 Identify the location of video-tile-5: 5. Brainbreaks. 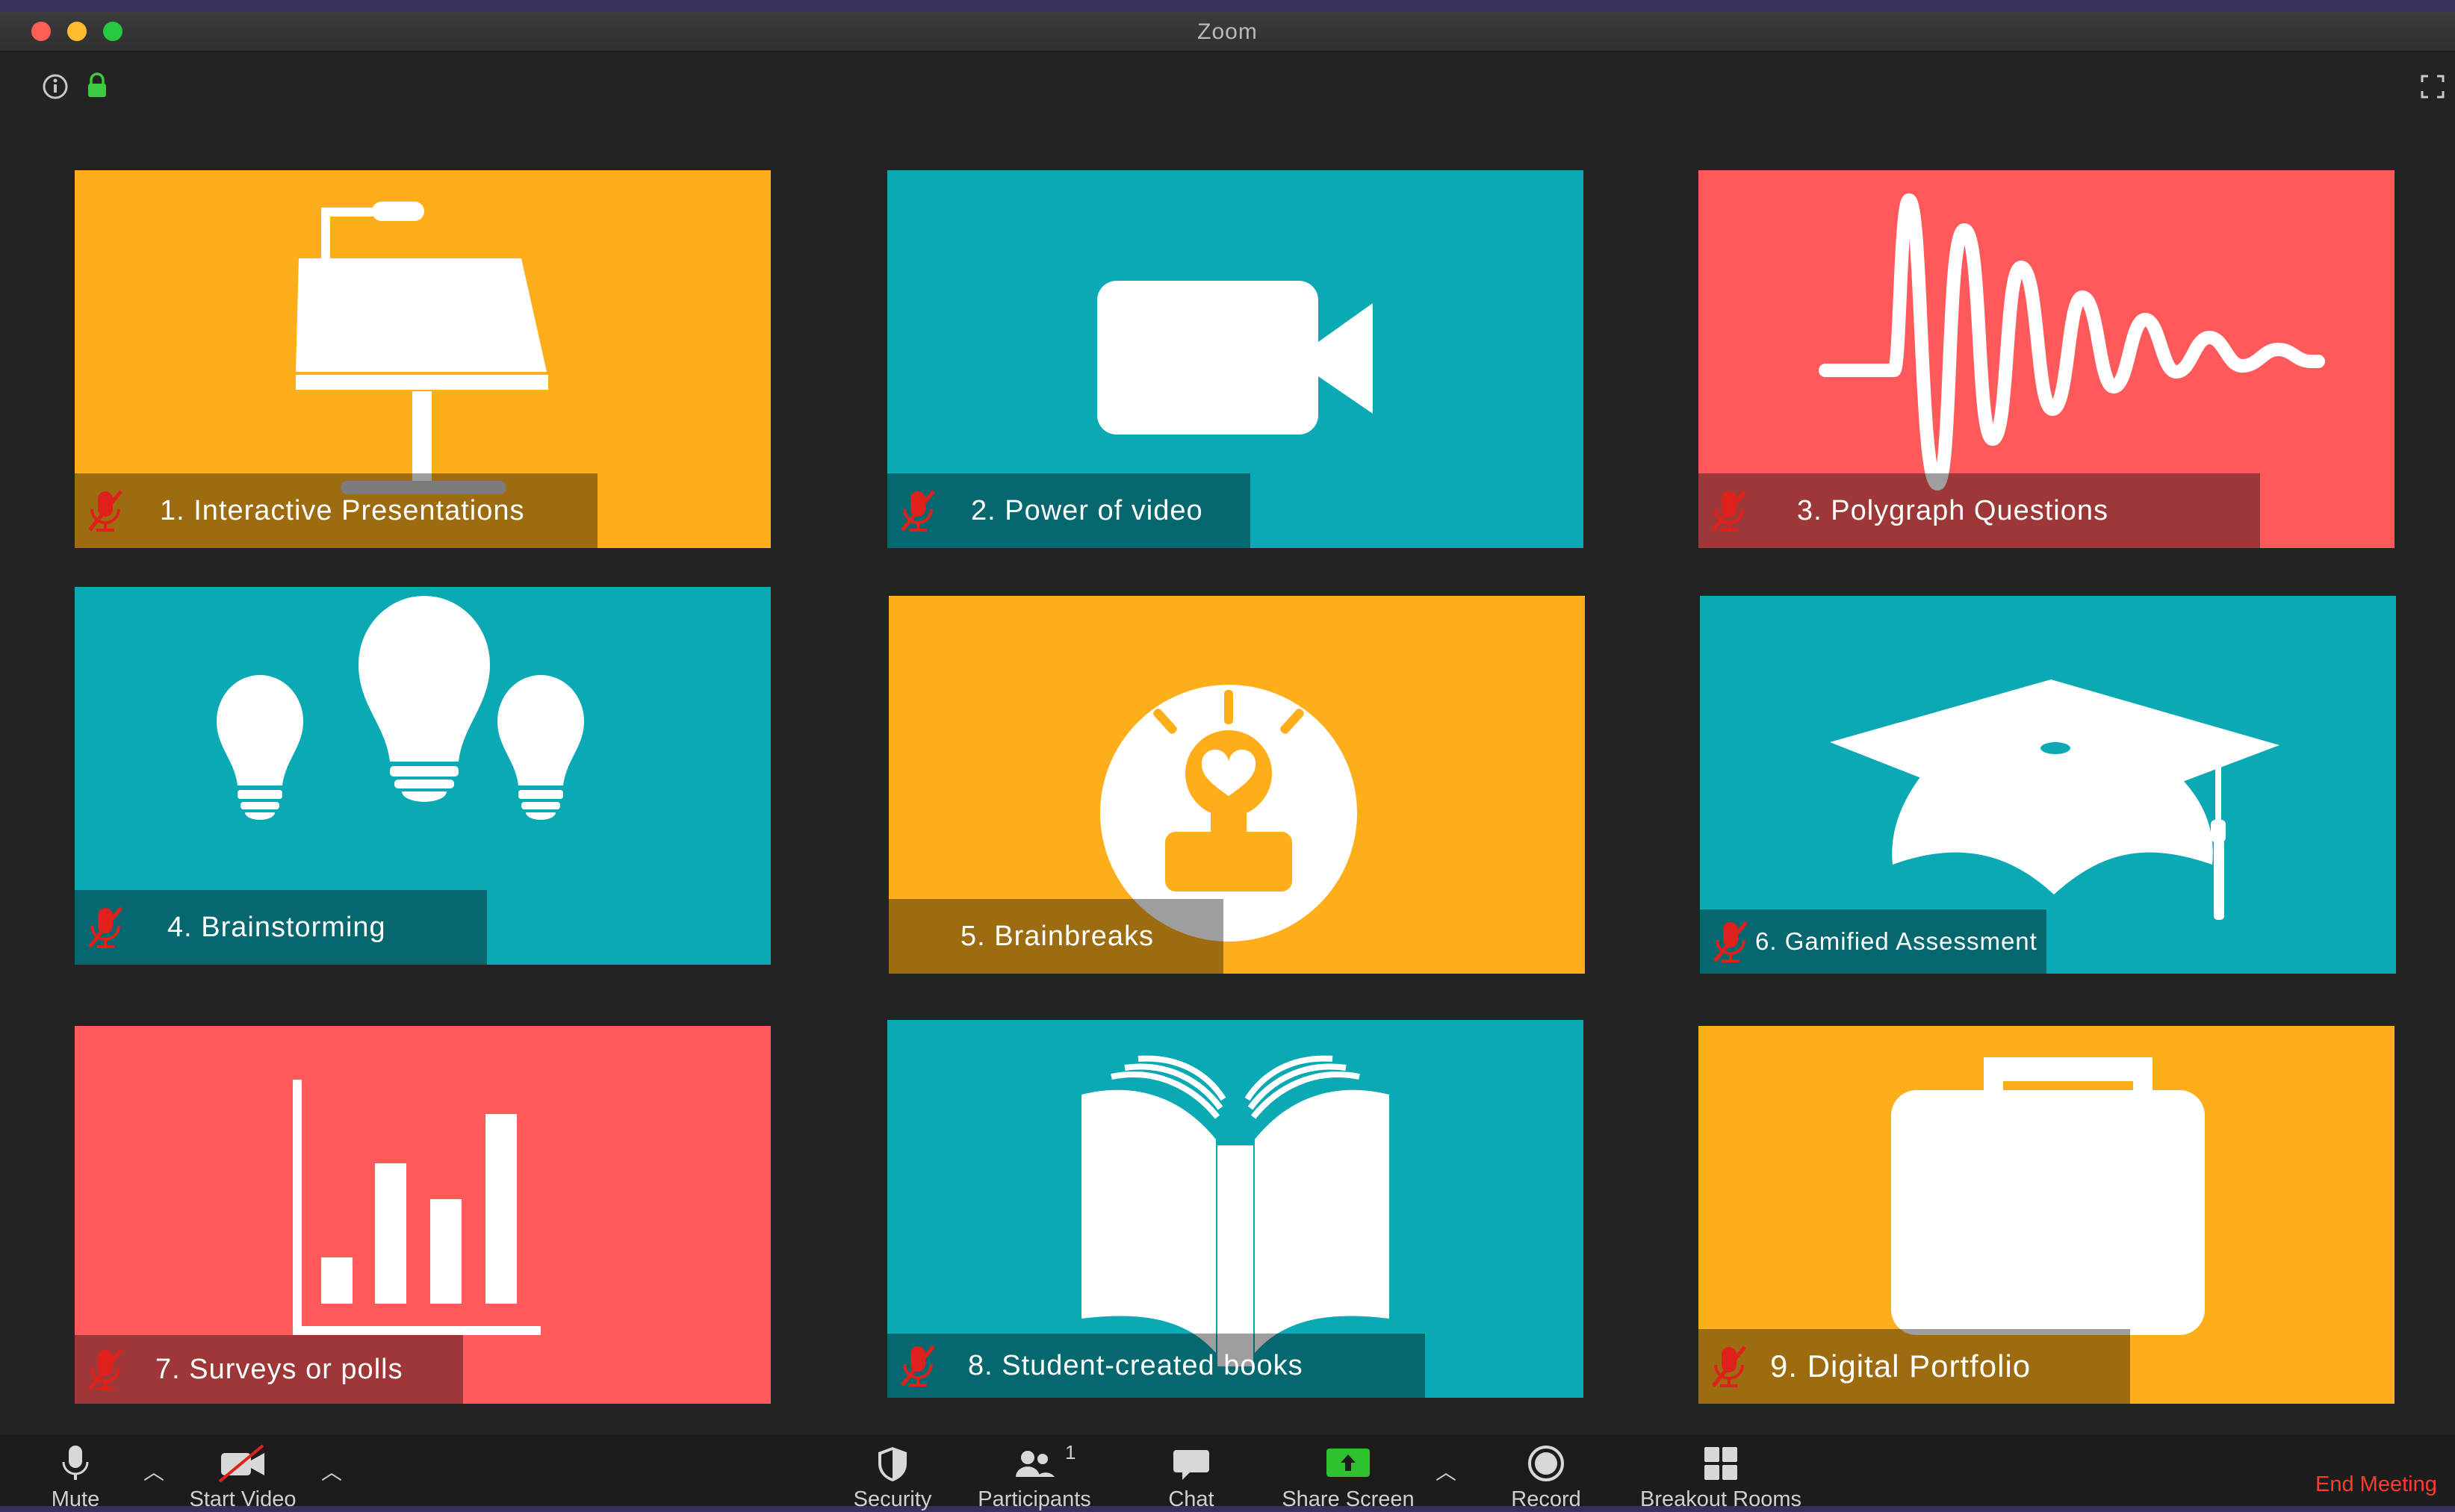
(1237, 785).